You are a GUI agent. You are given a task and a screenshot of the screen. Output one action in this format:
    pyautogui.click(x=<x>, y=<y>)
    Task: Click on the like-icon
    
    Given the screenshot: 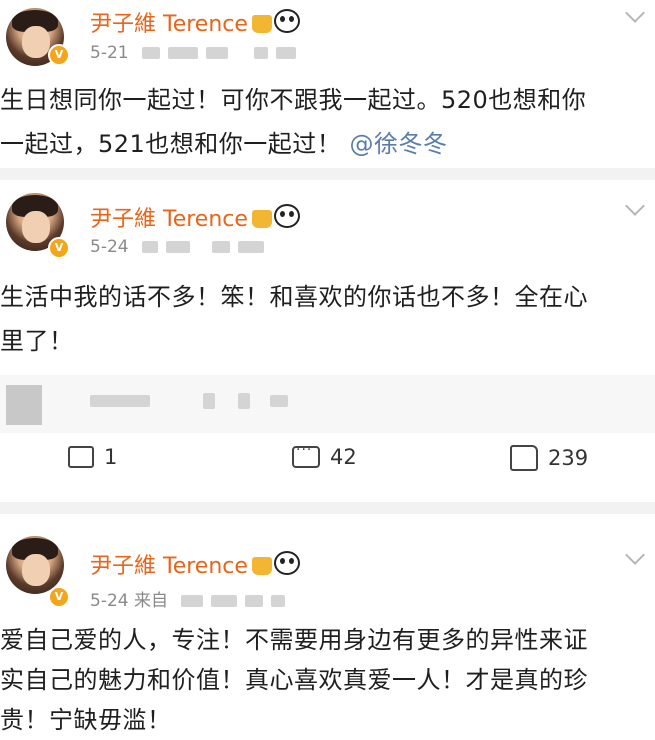 What is the action you would take?
    pyautogui.click(x=524, y=458)
    